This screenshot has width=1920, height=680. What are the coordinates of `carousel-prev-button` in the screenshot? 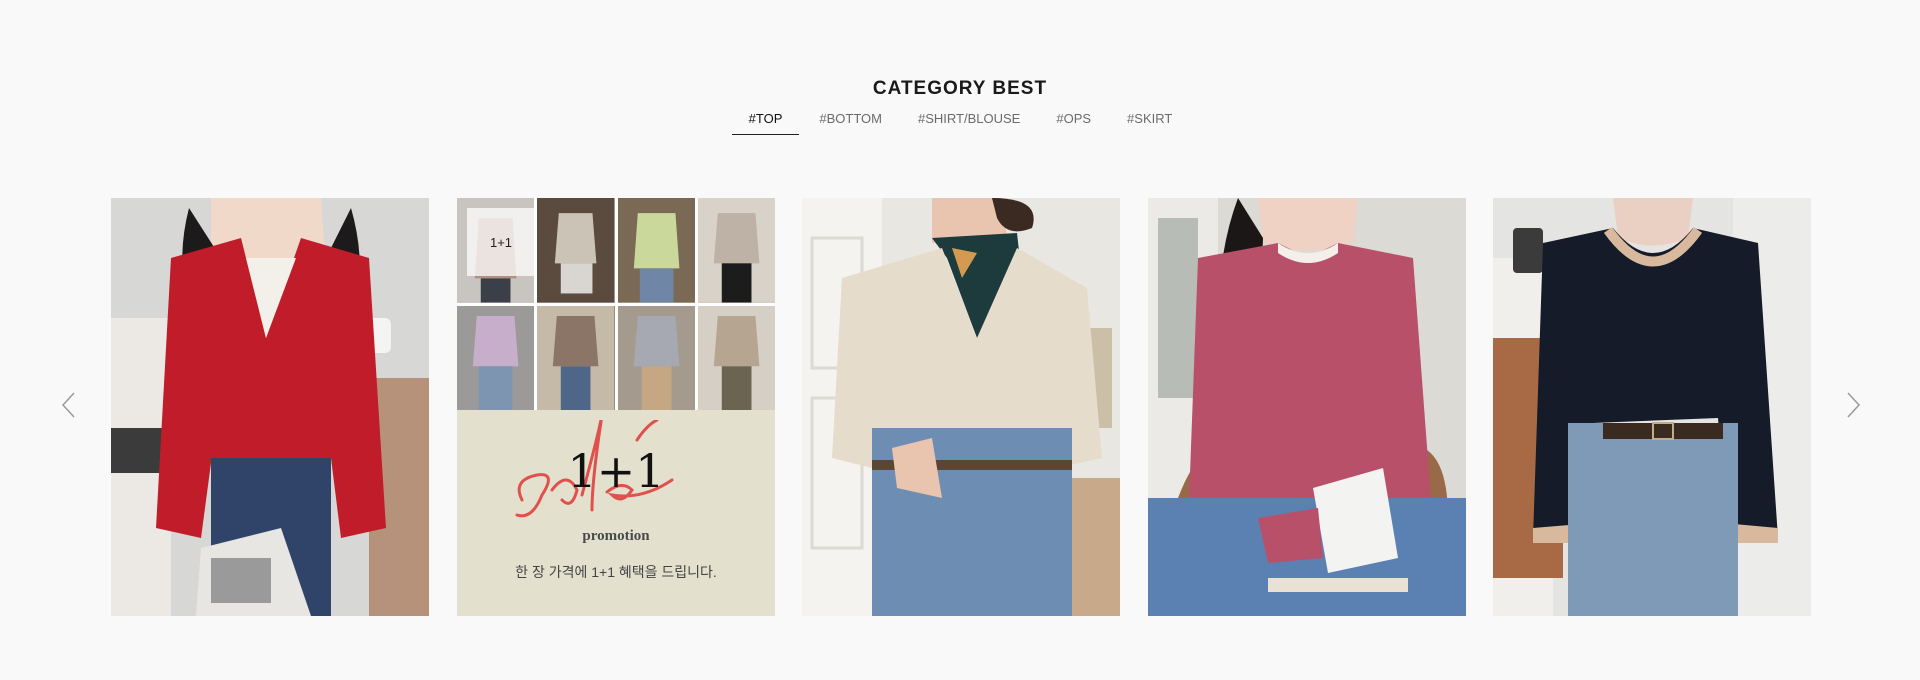 It's located at (70, 405).